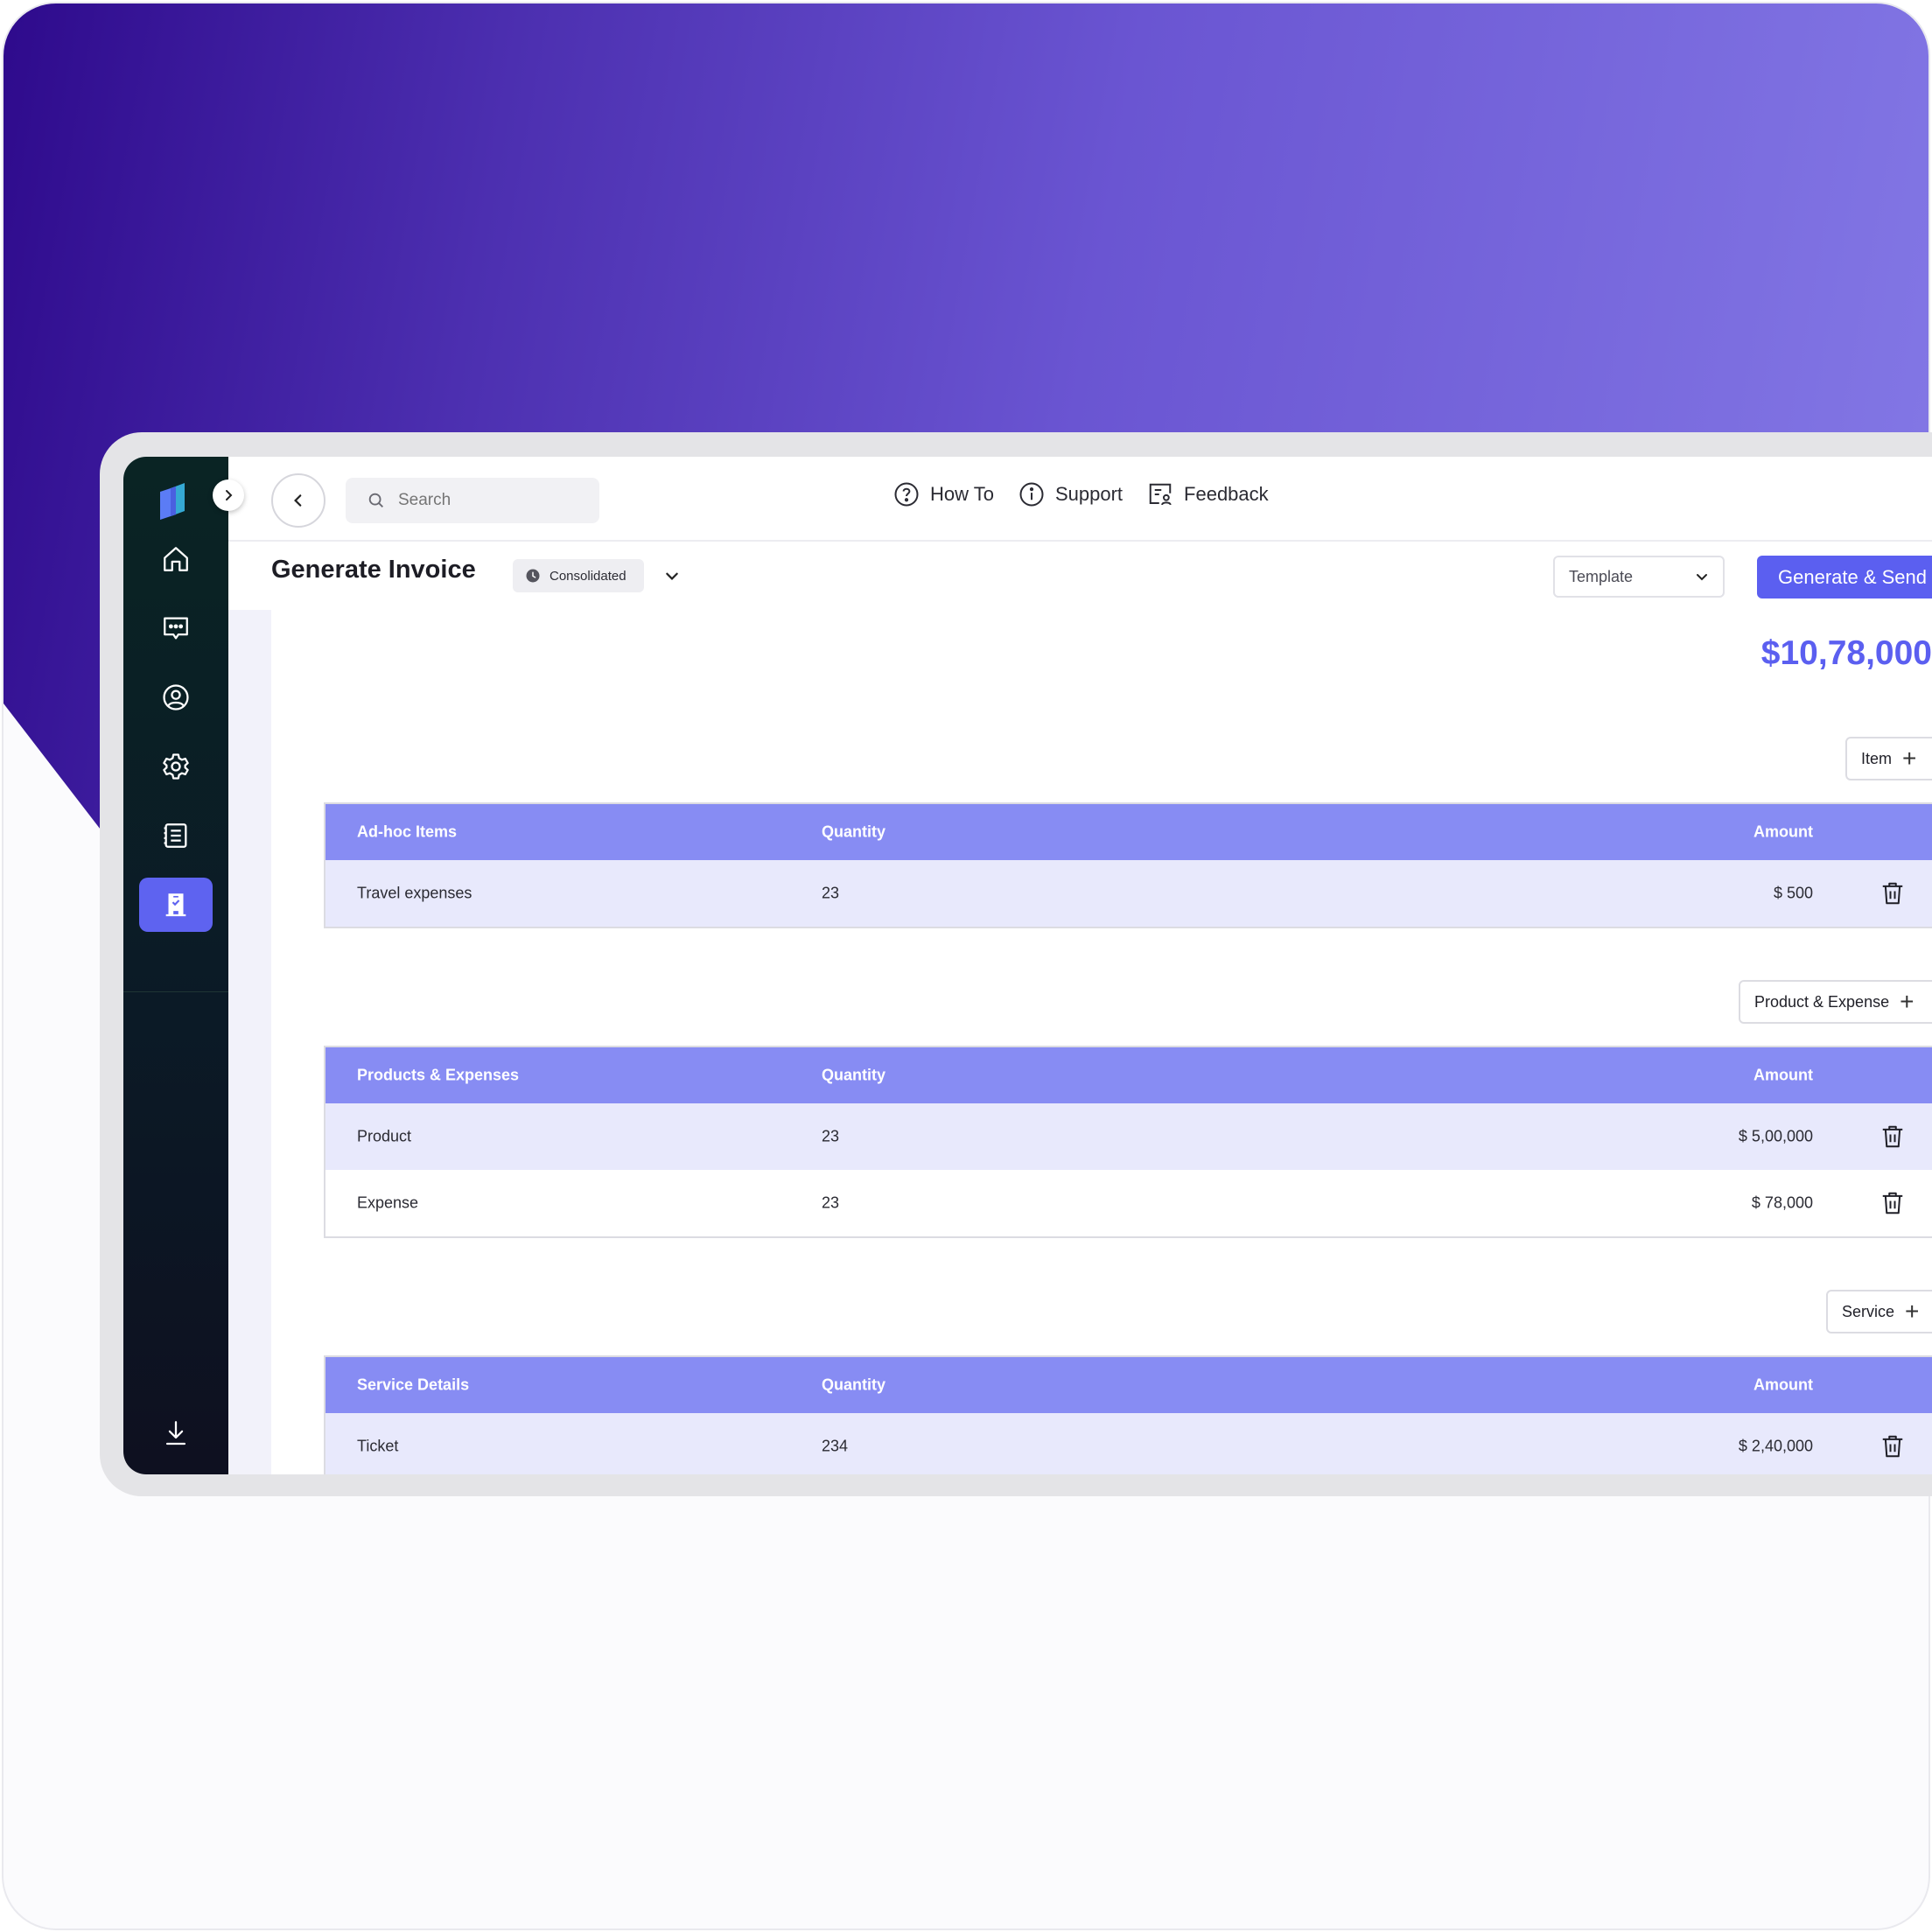 The image size is (1932, 1932). I want to click on info-icon, so click(1031, 494).